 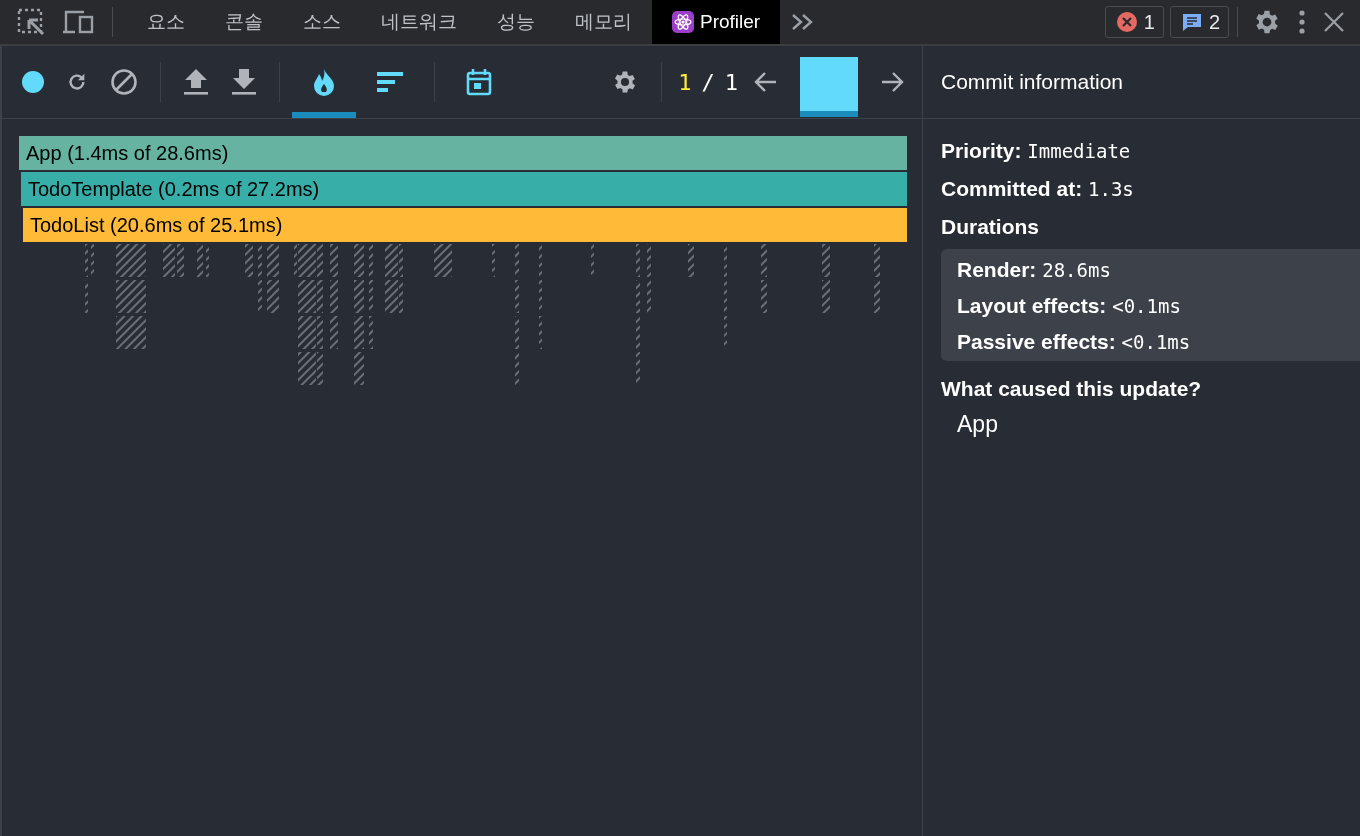 What do you see at coordinates (1150, 424) in the screenshot?
I see `component-name: App` at bounding box center [1150, 424].